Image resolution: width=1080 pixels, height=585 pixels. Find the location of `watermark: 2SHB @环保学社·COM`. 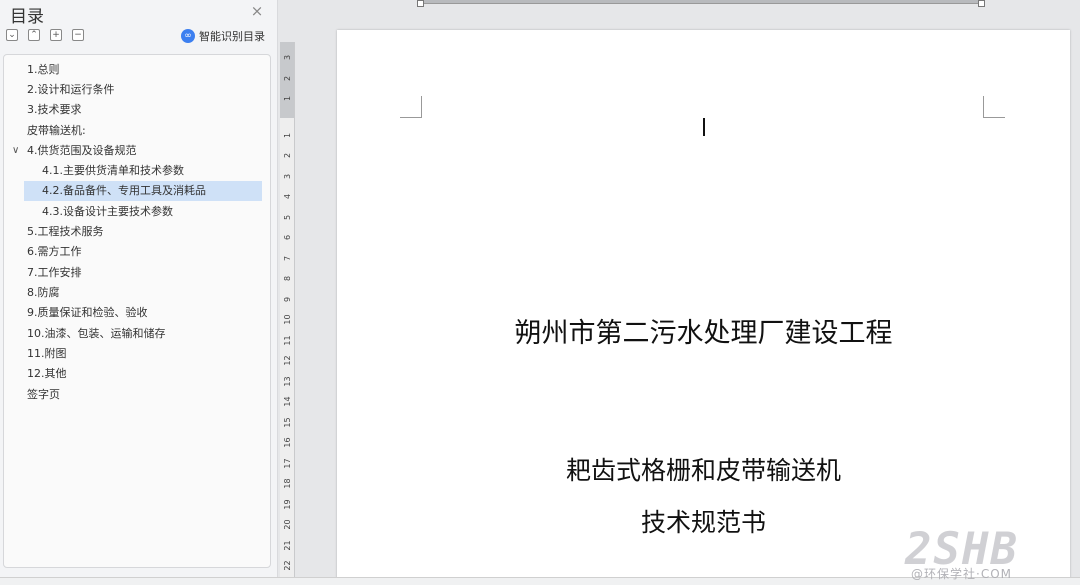

watermark: 2SHB @环保学社·COM is located at coordinates (990, 554).